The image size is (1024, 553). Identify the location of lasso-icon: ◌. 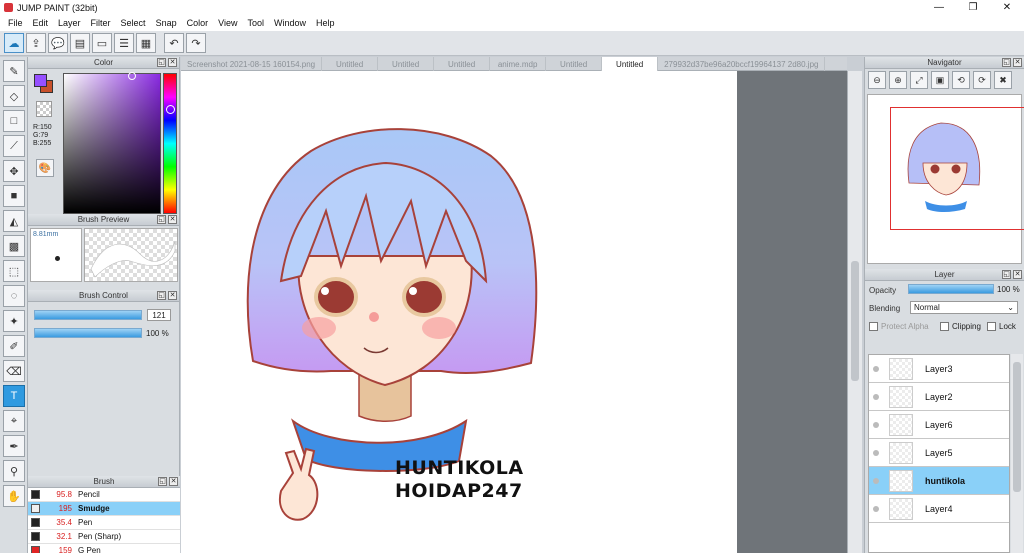
(14, 296).